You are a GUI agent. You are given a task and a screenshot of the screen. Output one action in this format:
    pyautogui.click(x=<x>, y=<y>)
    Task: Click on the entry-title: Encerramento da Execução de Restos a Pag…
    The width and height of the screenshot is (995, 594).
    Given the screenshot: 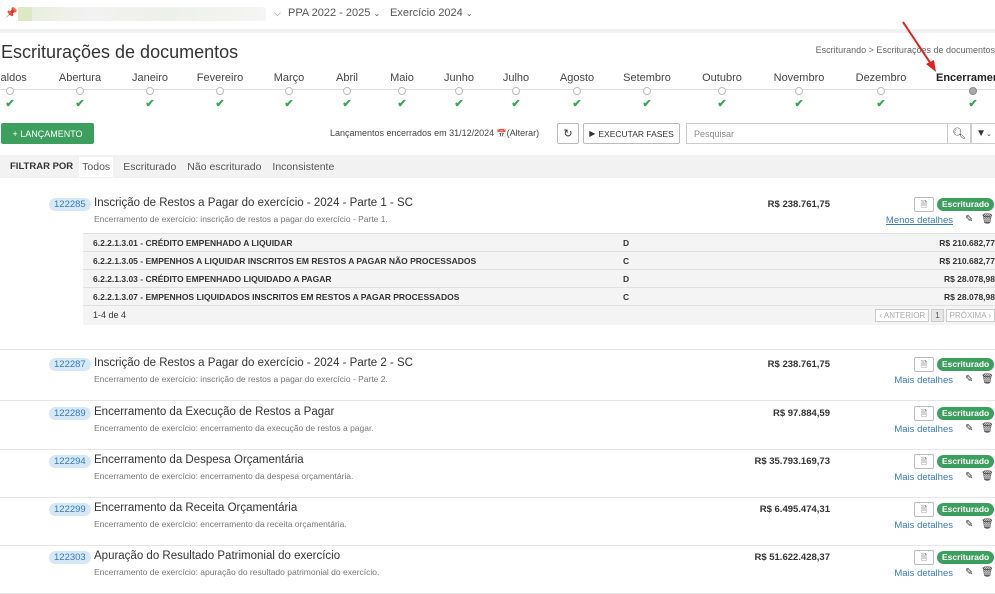 What is the action you would take?
    pyautogui.click(x=214, y=412)
    